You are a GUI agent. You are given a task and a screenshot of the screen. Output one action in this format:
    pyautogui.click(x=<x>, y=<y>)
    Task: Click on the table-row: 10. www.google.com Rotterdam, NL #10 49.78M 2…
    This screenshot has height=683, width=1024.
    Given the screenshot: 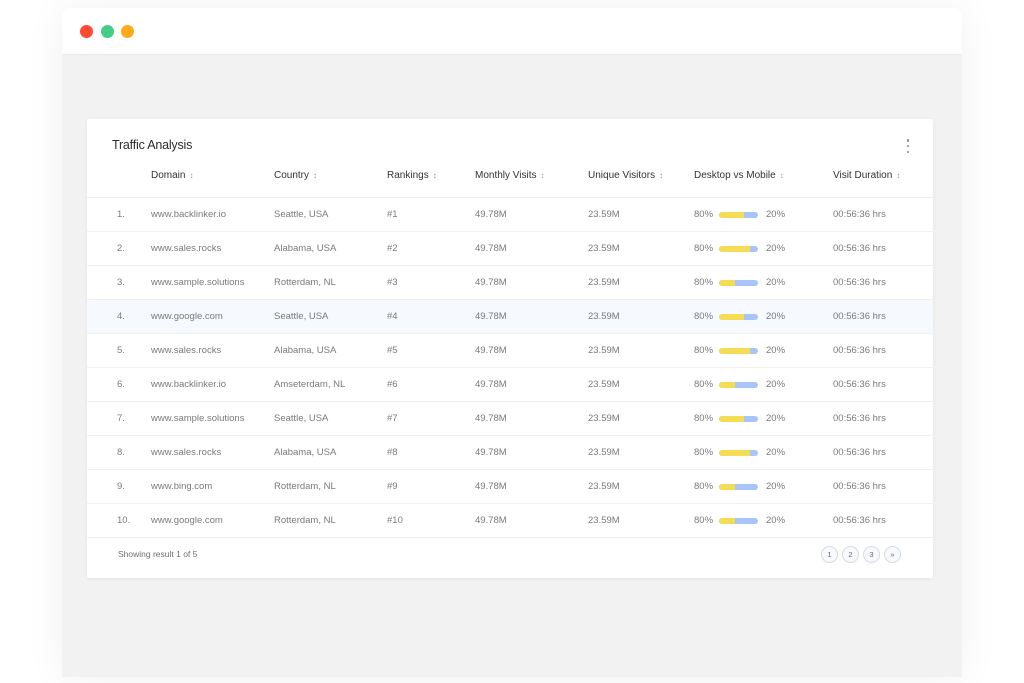 What is the action you would take?
    pyautogui.click(x=510, y=521)
    